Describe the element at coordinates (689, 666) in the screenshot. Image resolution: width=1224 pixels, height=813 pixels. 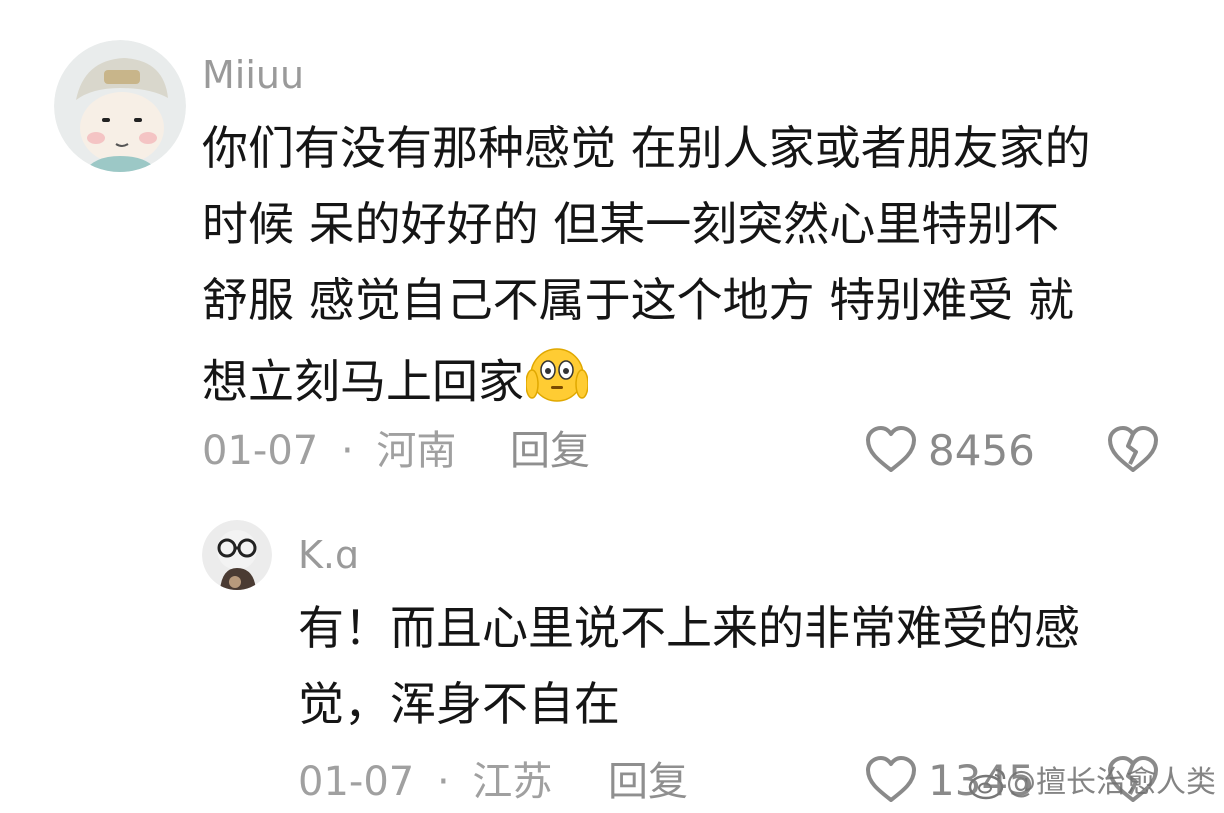
I see `comment-text: 有！而且心里说不上来的非常难受的感 觉，浑身不自在` at that location.